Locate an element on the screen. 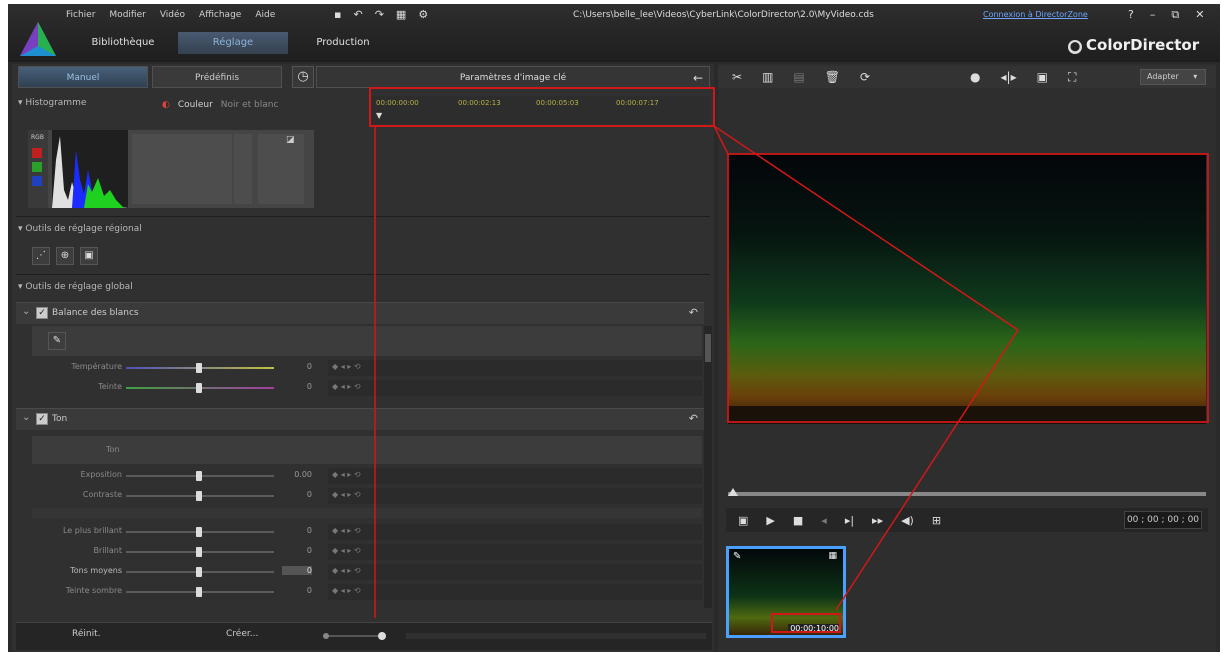 The height and width of the screenshot is (656, 1226). fullscreen-icon: ⛶ is located at coordinates (1072, 77).